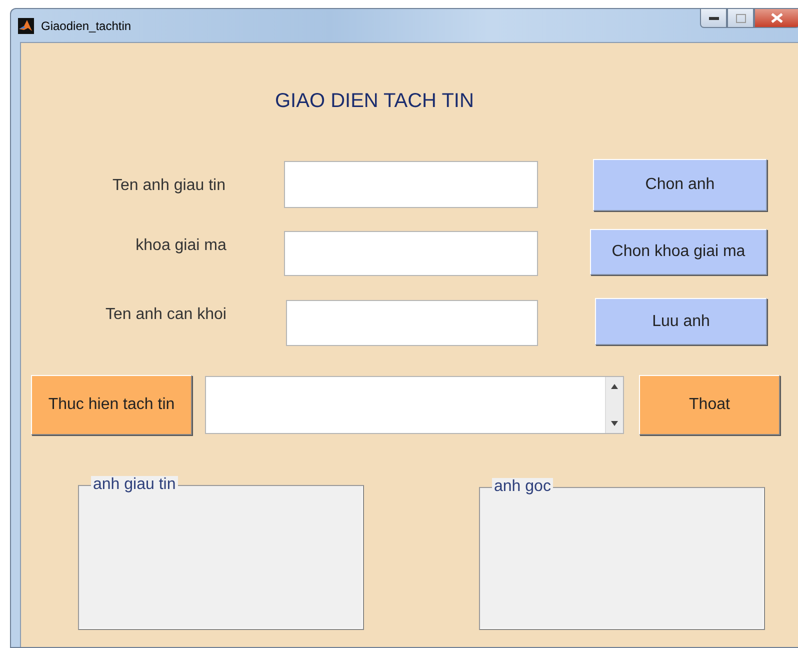 This screenshot has width=798, height=648. Describe the element at coordinates (169, 186) in the screenshot. I see `field-label: Ten anh giau tin` at that location.